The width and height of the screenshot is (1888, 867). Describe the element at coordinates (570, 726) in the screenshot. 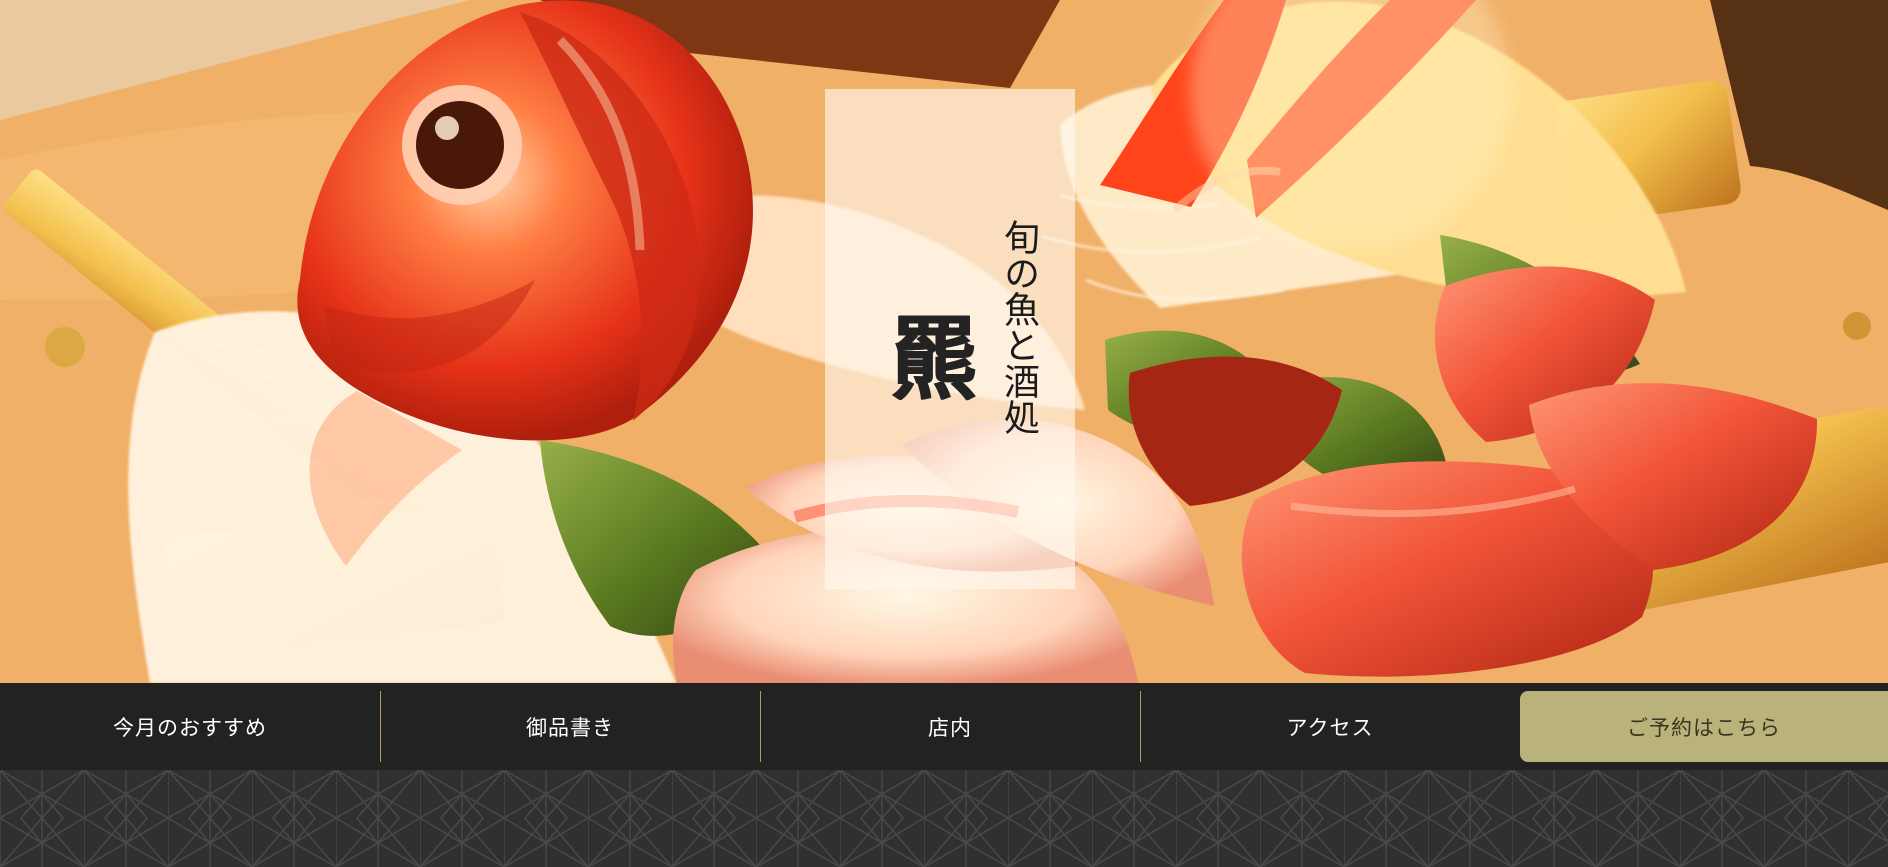

I see `nav-link-menu: 御品書き` at that location.